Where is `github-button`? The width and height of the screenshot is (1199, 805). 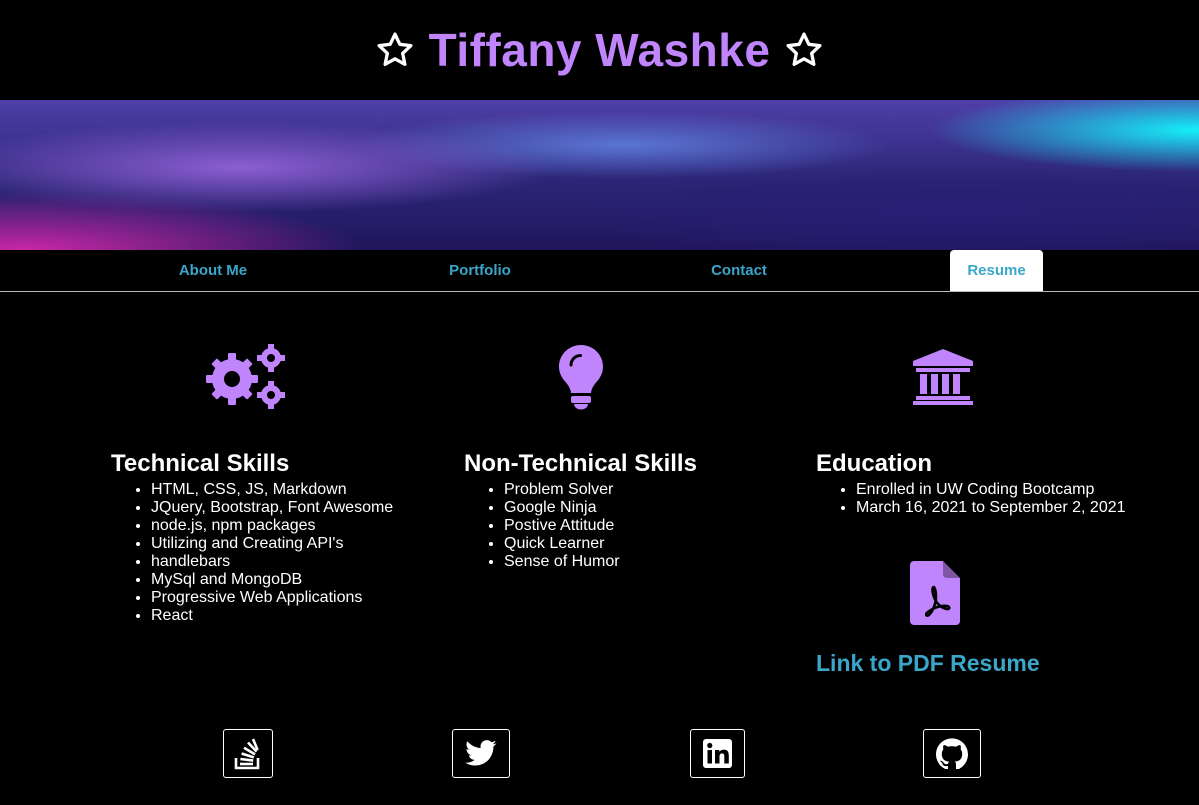
github-button is located at coordinates (952, 753).